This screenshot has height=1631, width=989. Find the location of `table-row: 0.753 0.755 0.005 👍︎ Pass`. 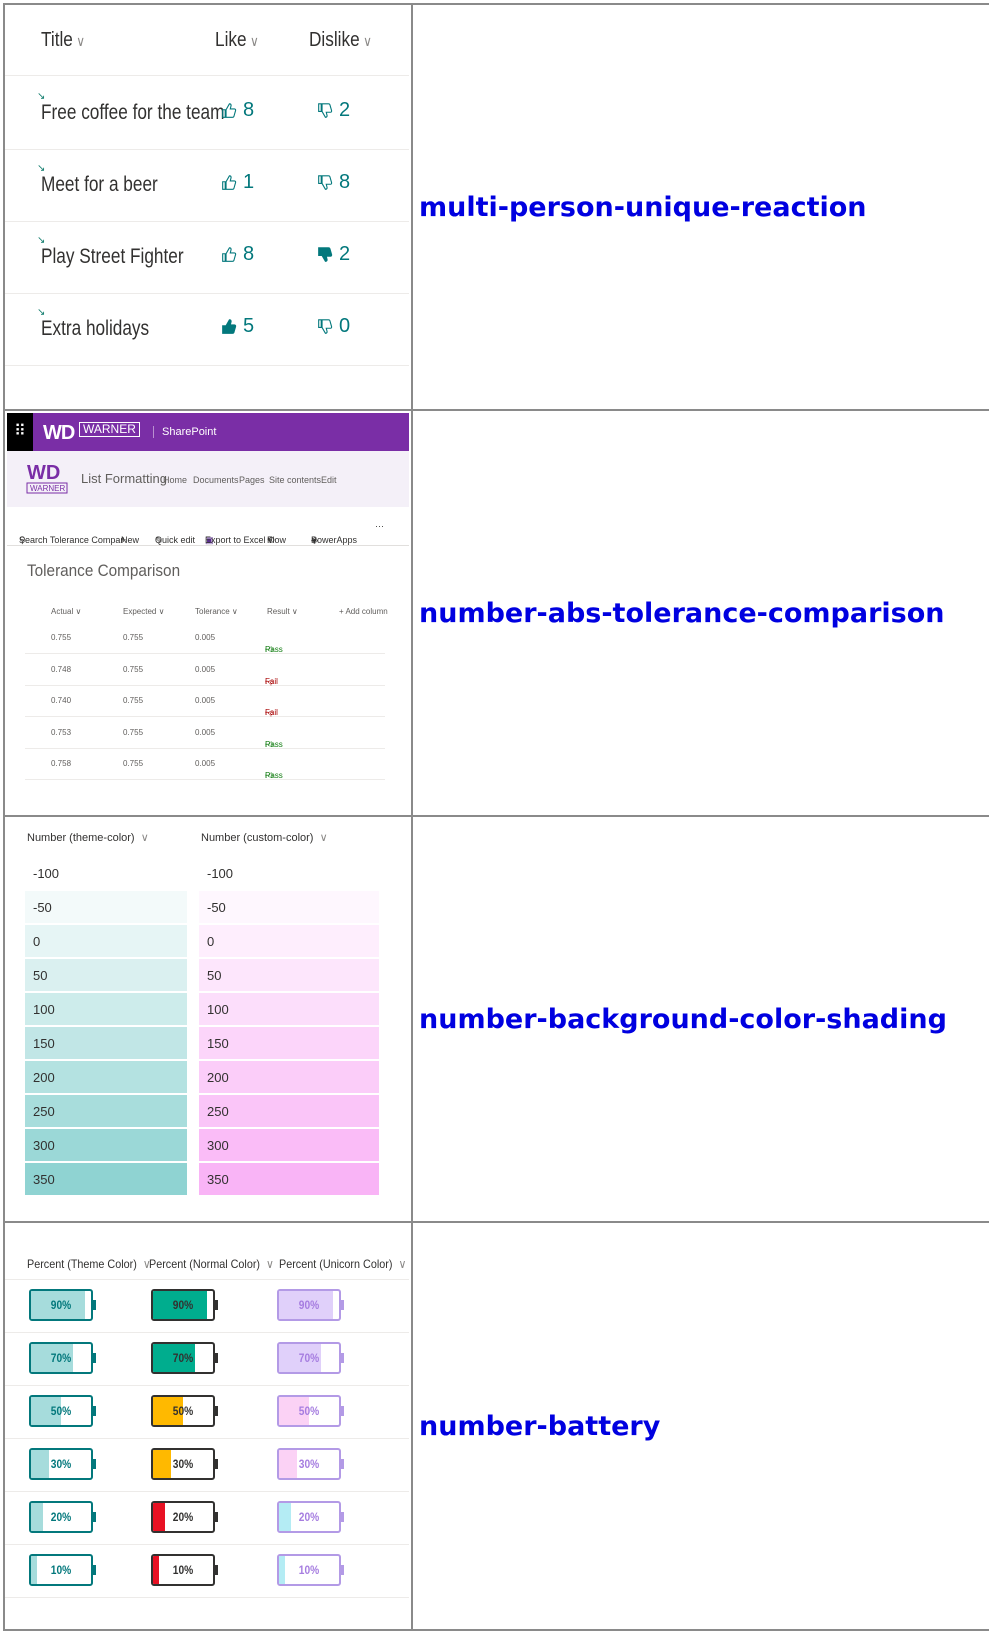

table-row: 0.753 0.755 0.005 👍︎ Pass is located at coordinates (205, 732).